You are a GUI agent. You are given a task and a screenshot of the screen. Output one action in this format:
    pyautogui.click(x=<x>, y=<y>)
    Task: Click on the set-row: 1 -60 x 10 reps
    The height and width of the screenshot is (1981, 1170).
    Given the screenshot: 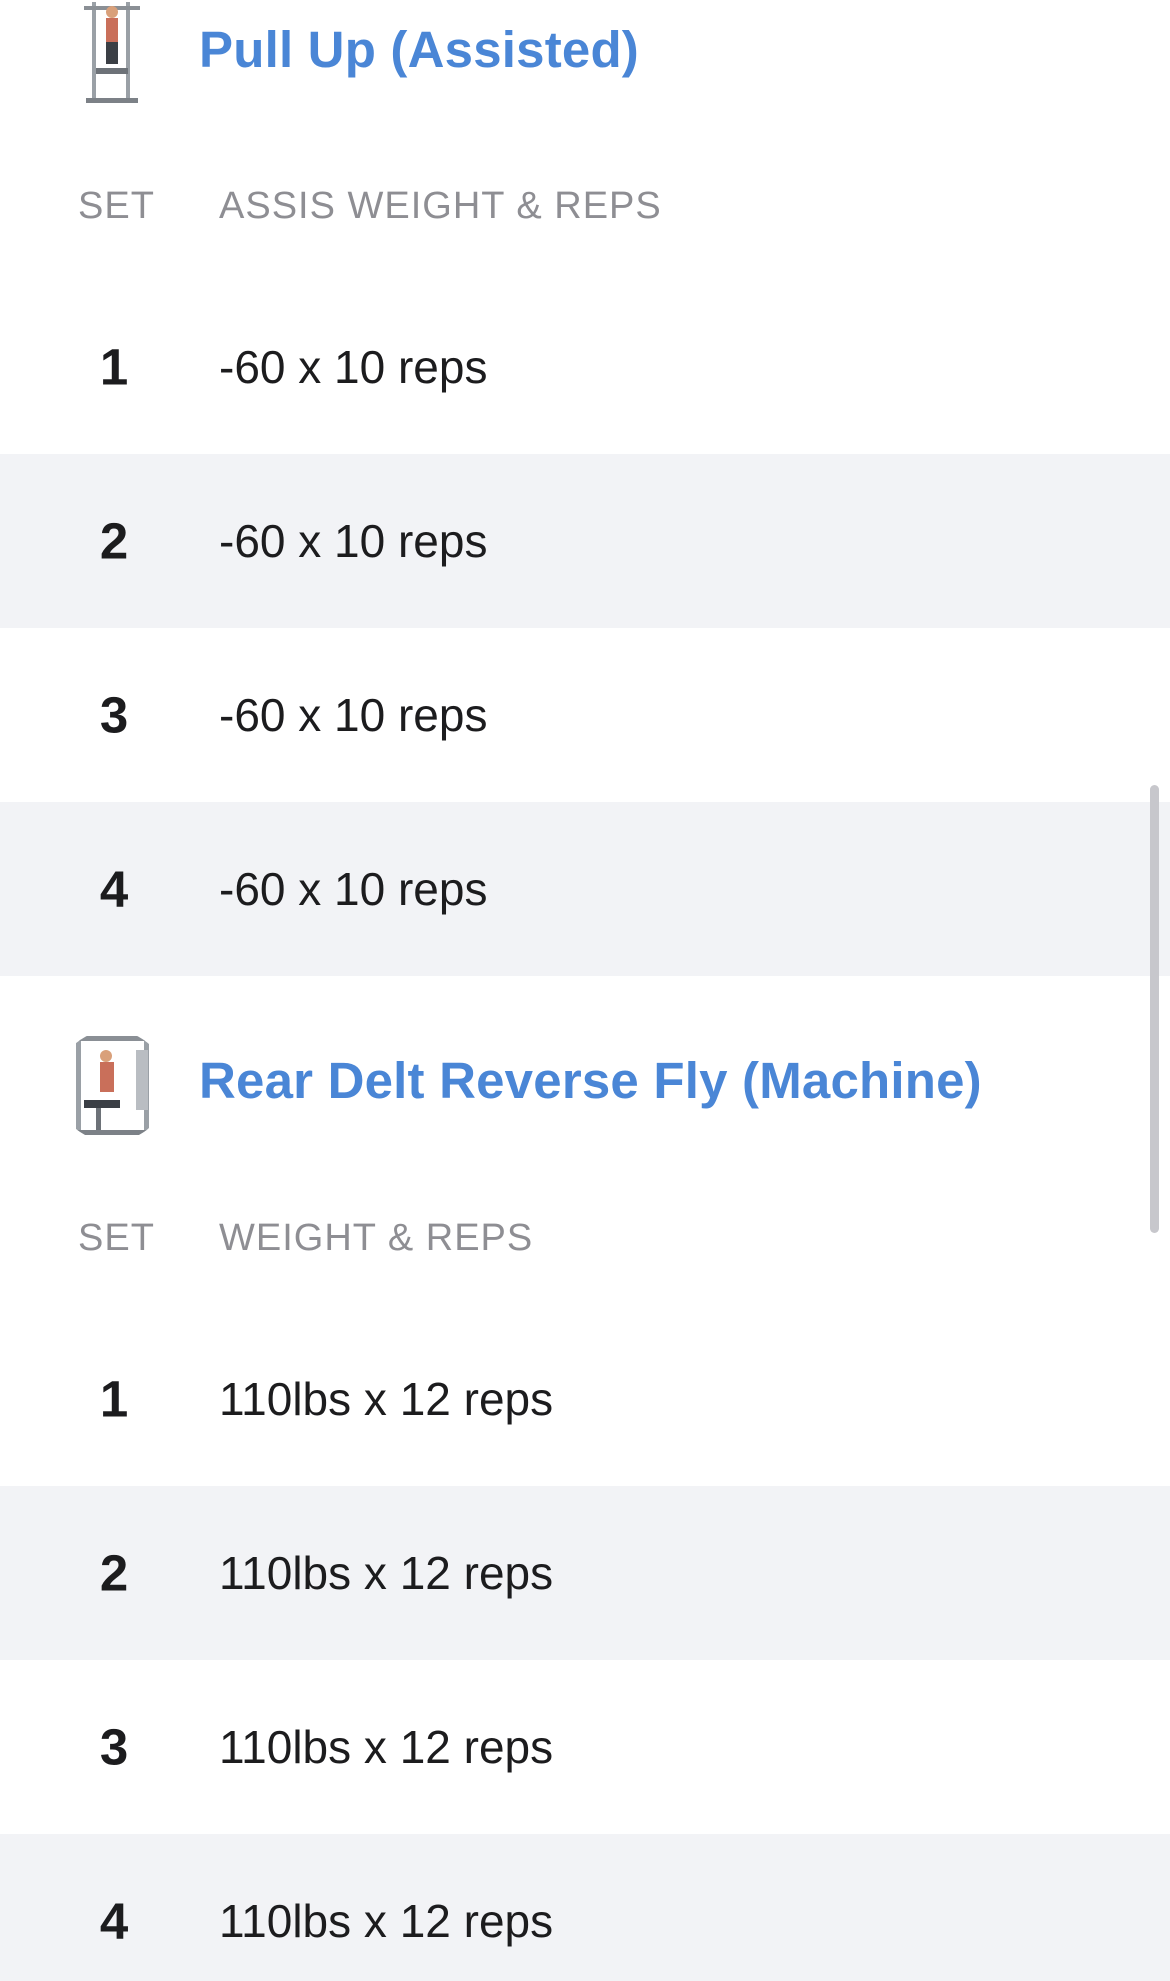 What is the action you would take?
    pyautogui.click(x=585, y=367)
    